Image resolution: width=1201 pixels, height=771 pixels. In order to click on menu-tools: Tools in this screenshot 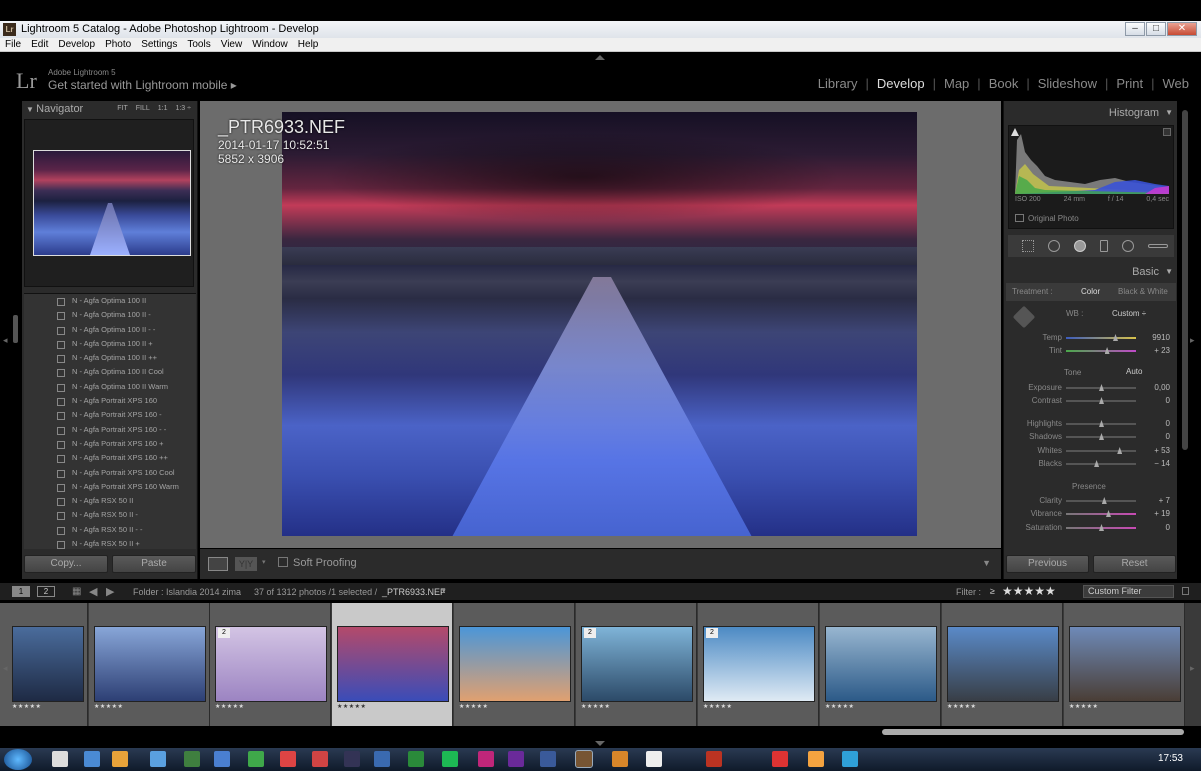, I will do `click(198, 44)`.